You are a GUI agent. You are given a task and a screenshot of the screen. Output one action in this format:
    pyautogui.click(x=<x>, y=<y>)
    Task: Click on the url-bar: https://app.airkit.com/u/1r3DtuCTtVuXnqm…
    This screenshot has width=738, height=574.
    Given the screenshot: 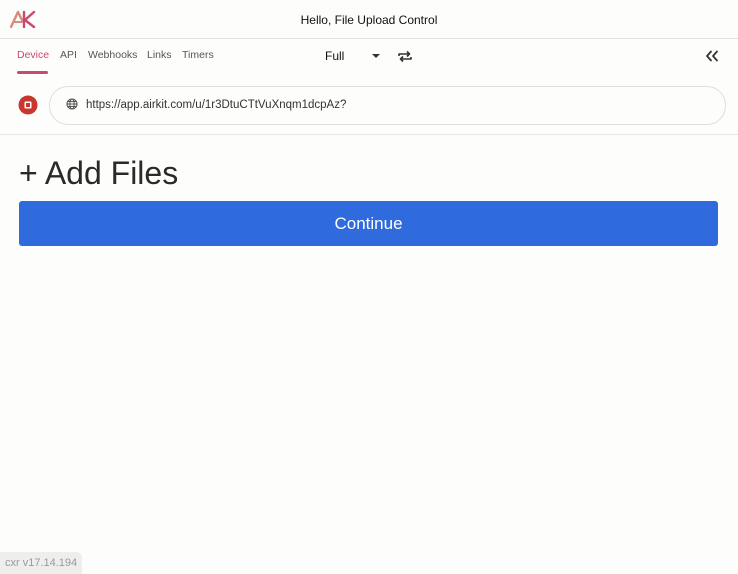 What is the action you would take?
    pyautogui.click(x=387, y=105)
    